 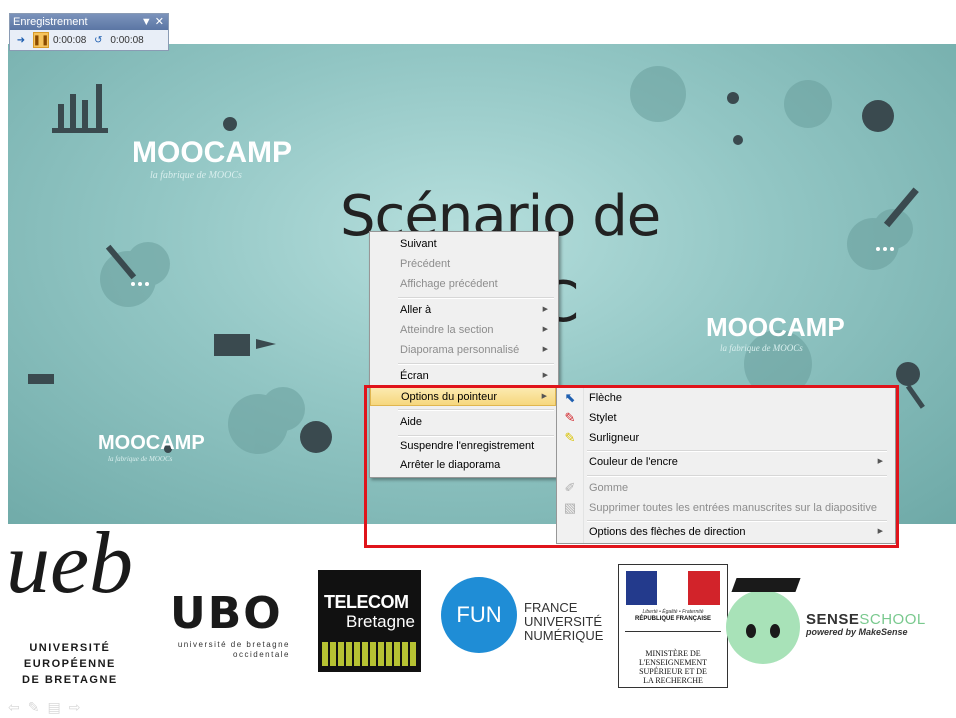 What do you see at coordinates (380, 621) in the screenshot?
I see `telecom-line2: Bretagne` at bounding box center [380, 621].